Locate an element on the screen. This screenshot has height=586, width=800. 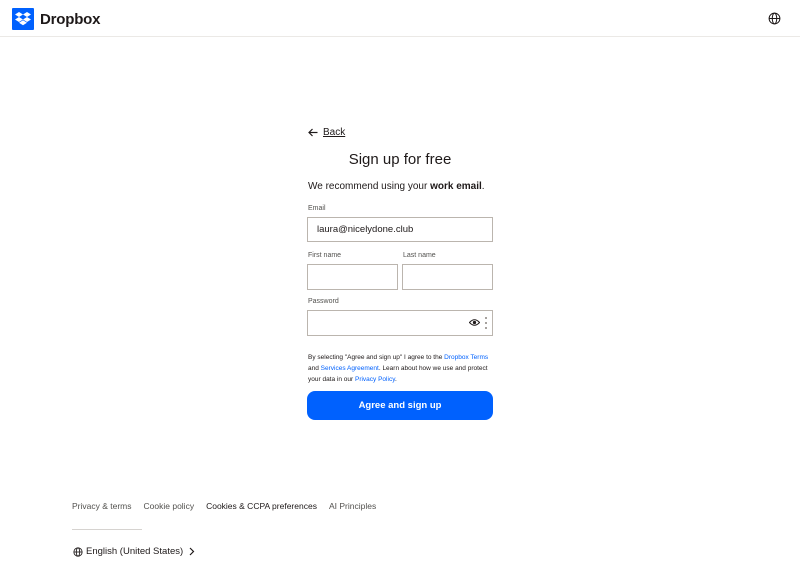
first-name-label: First name is located at coordinates (325, 255).